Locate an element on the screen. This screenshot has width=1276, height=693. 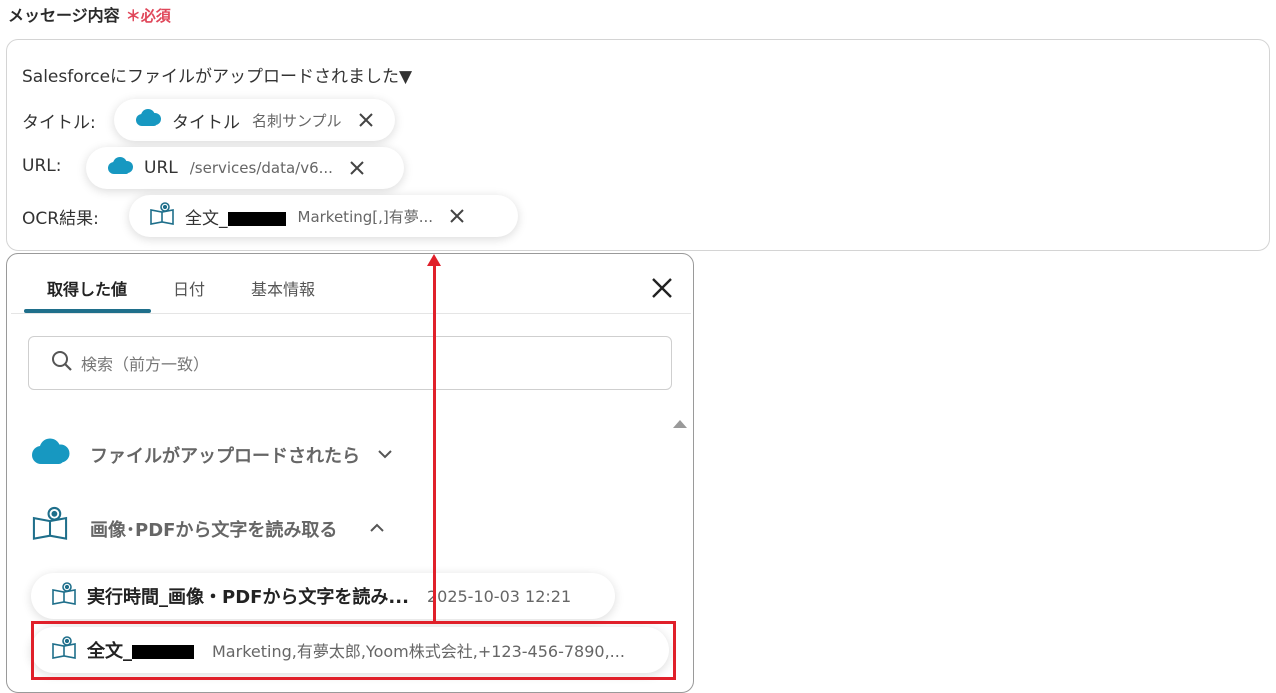
chip-name: URL is located at coordinates (161, 168).